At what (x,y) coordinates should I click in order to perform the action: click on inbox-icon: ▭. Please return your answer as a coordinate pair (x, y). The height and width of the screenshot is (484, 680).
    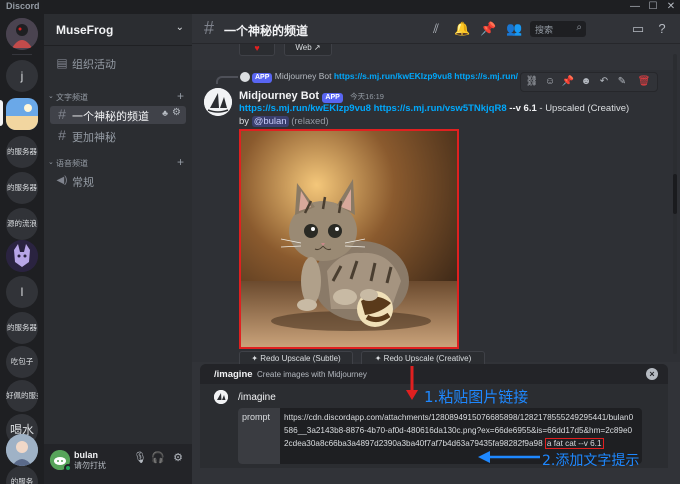
    Looking at the image, I should click on (638, 29).